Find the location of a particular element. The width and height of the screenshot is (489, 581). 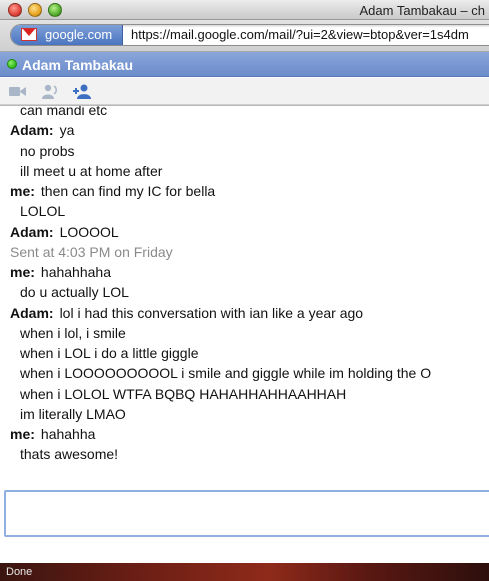

message-line: me: hahahhaha is located at coordinates (244, 272).